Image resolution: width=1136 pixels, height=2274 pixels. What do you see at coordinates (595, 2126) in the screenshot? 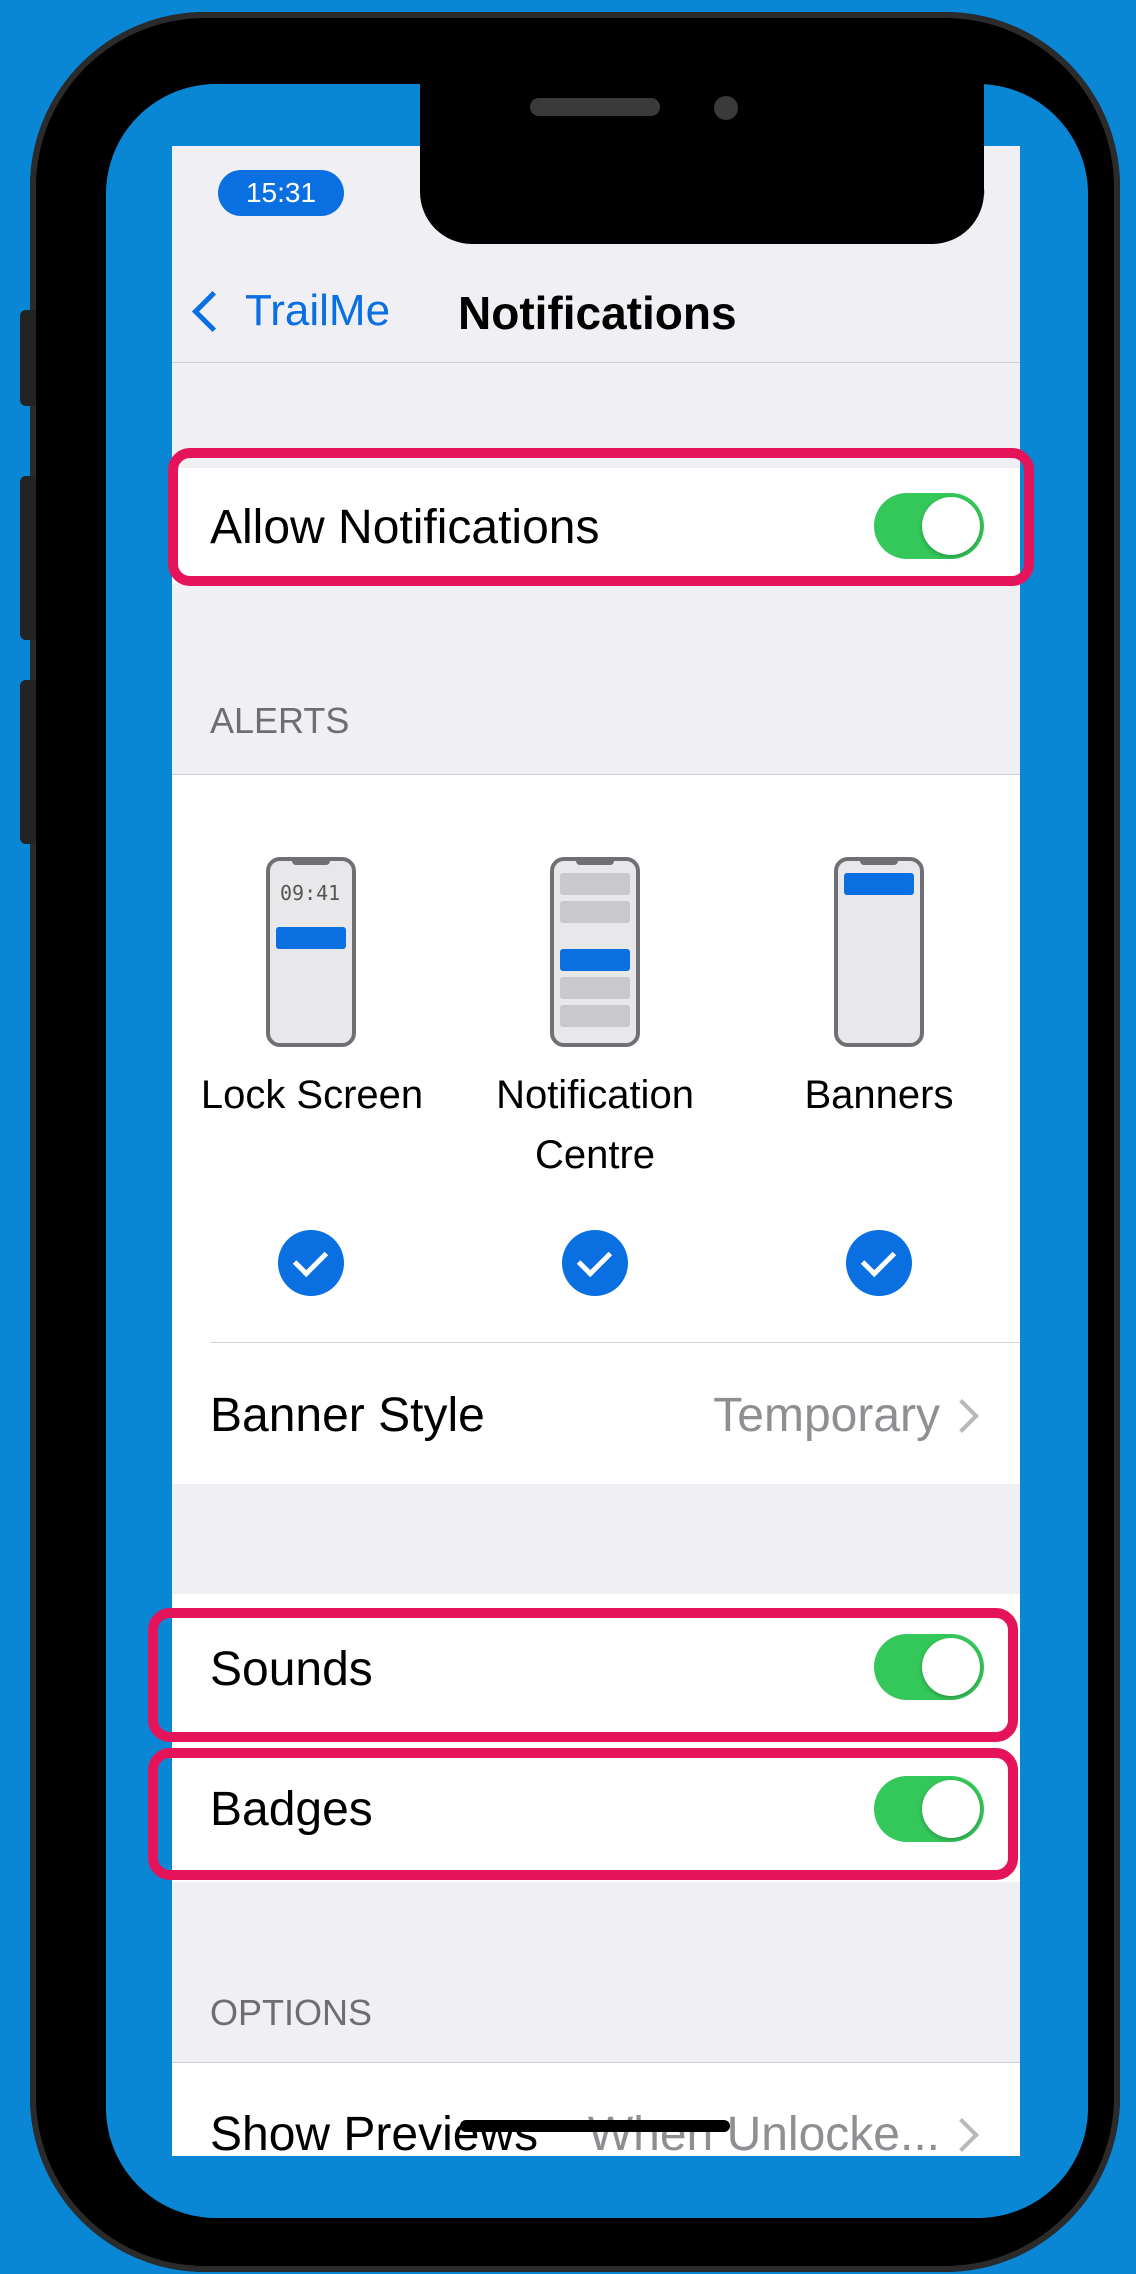
I see `home-indicator` at bounding box center [595, 2126].